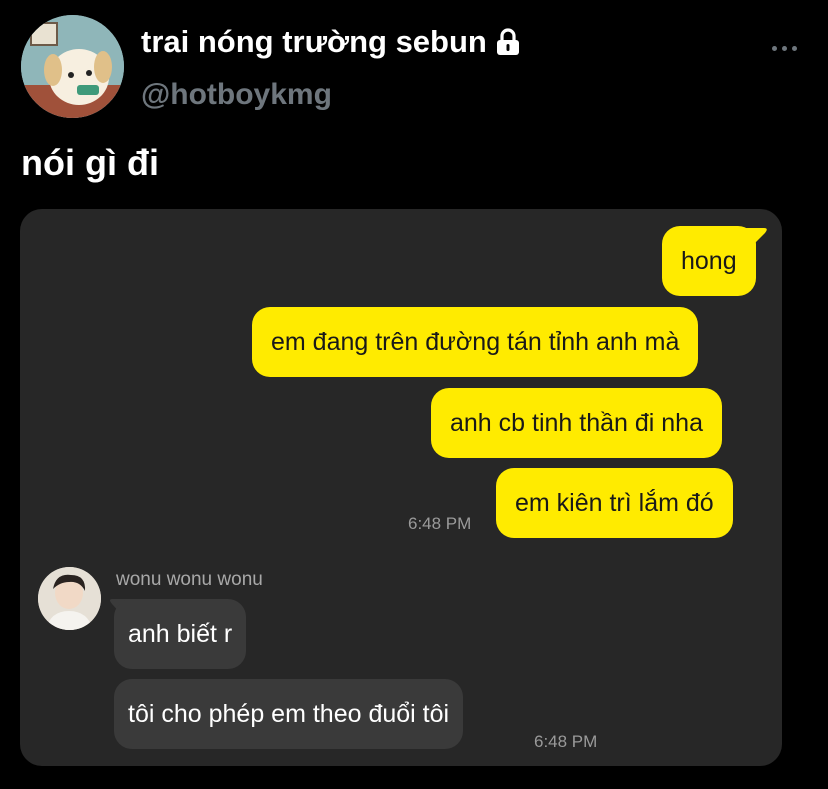 Image resolution: width=828 pixels, height=789 pixels. Describe the element at coordinates (180, 634) in the screenshot. I see `incoming-message-bubble: anh biết r` at that location.